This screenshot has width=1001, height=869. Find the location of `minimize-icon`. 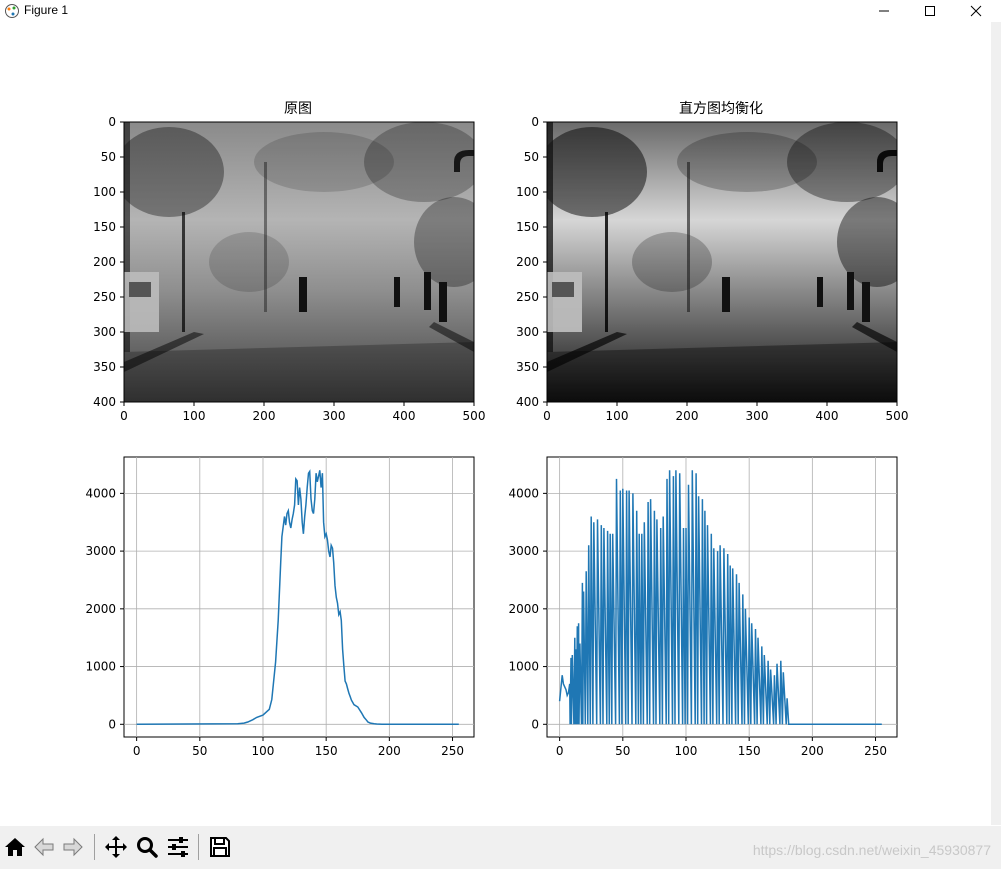

minimize-icon is located at coordinates (884, 11).